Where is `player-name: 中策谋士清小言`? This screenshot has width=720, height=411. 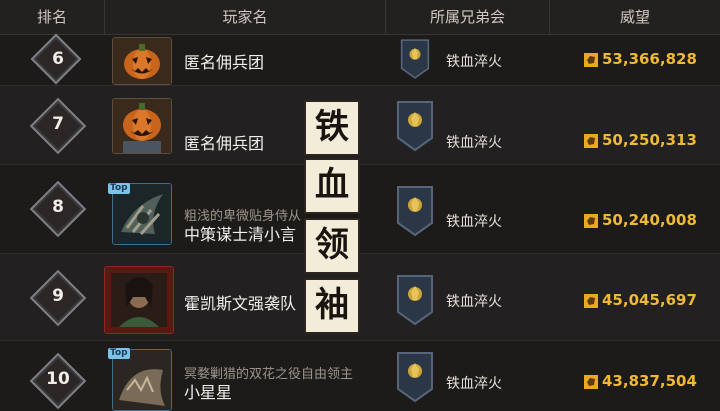
player-name: 中策谋士清小言 is located at coordinates (240, 233).